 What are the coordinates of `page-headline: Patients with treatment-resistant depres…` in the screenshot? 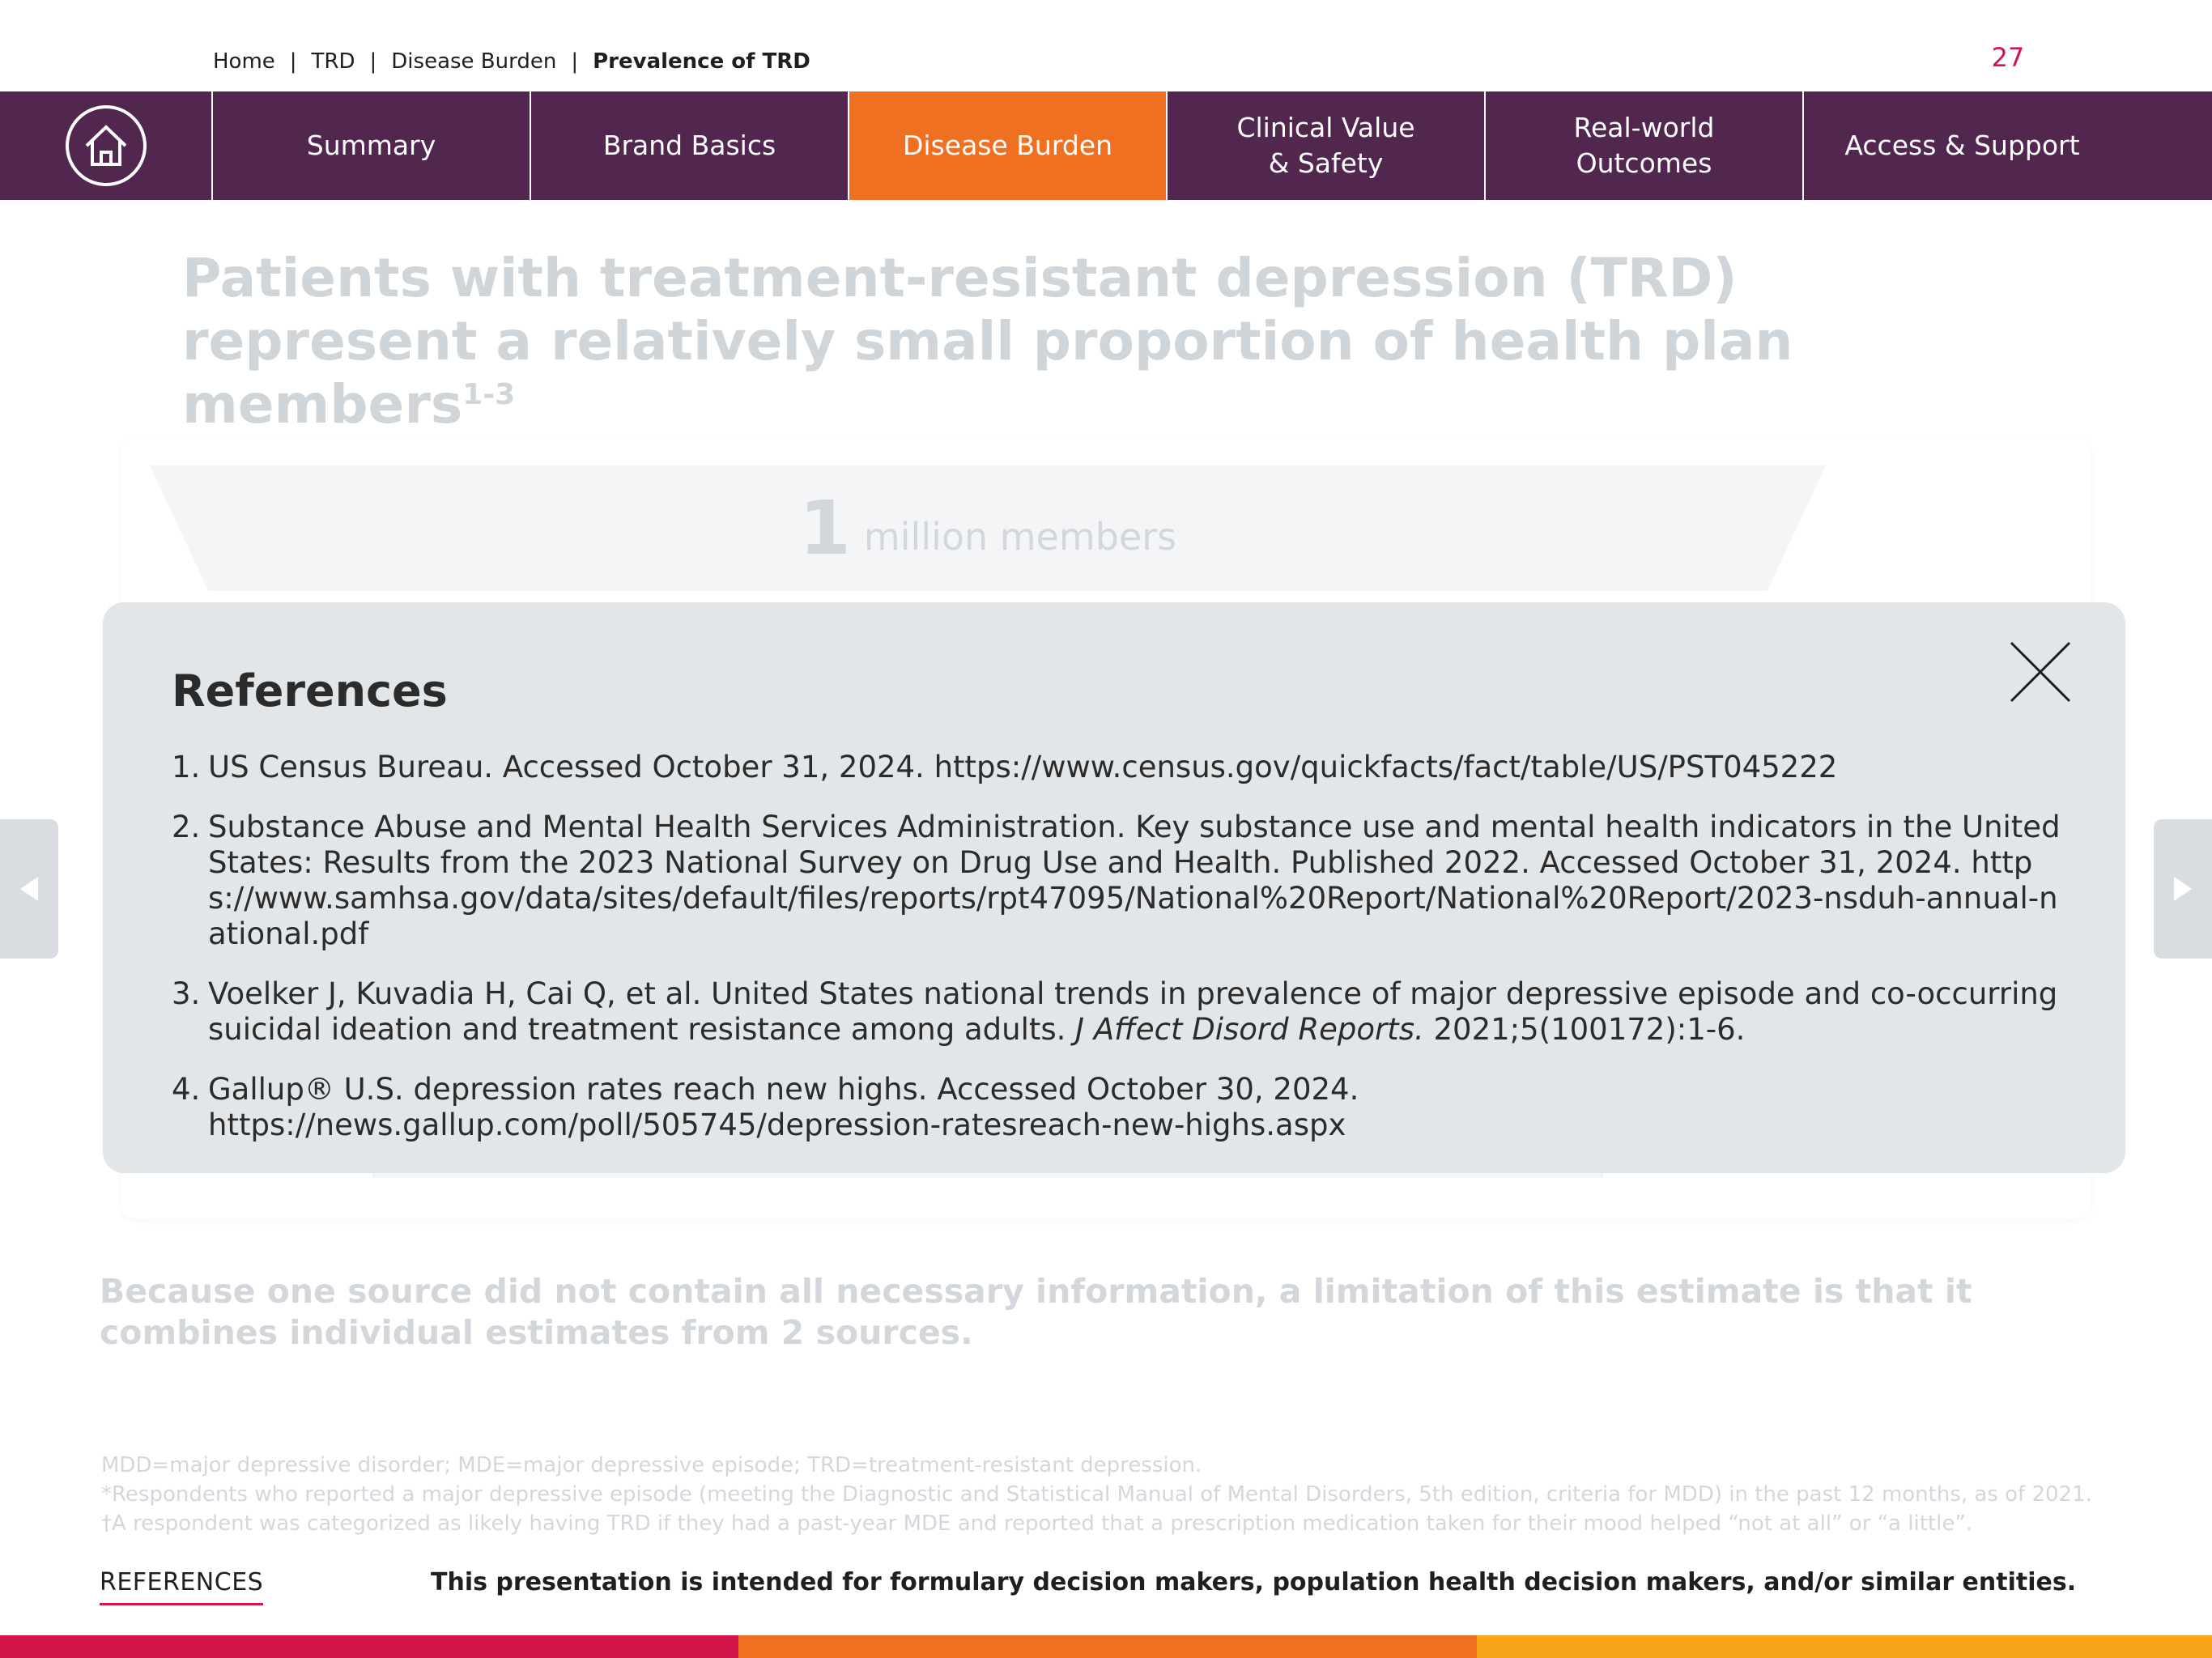 It's located at (1072, 341).